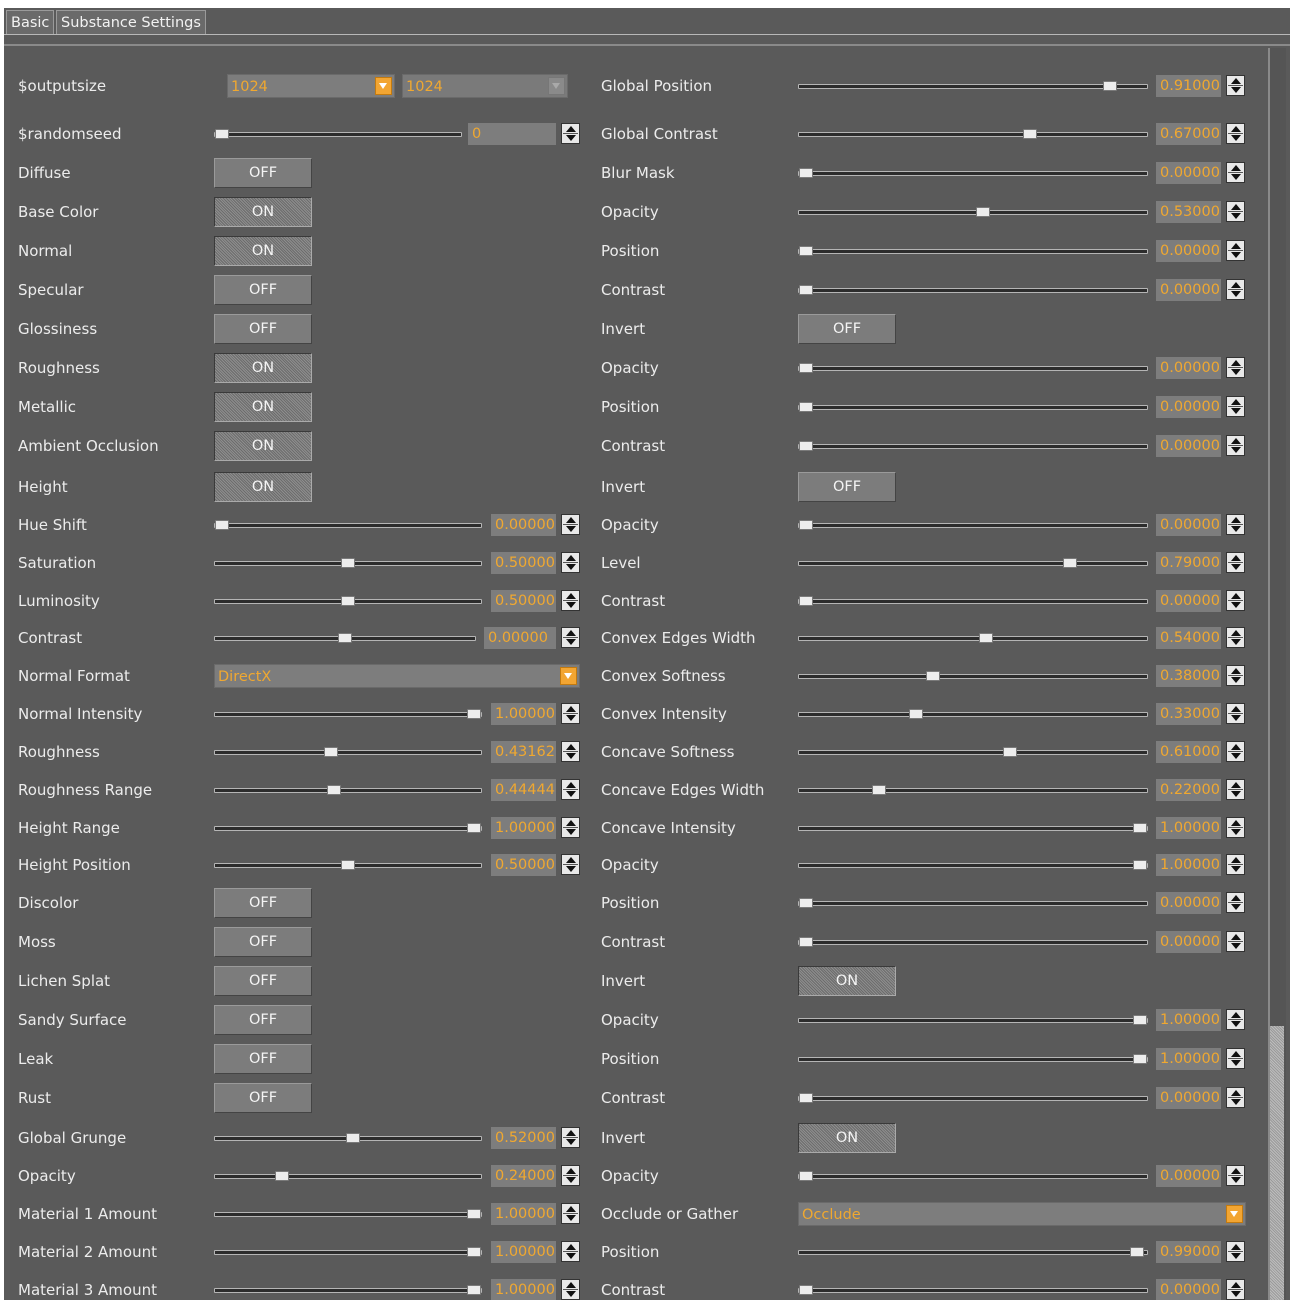  What do you see at coordinates (1069, 563) in the screenshot?
I see `level-slider-thumb` at bounding box center [1069, 563].